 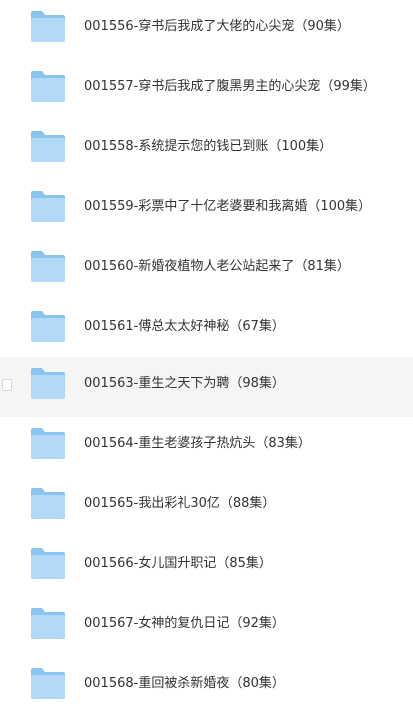 I want to click on file-name: 001561-傅总太太好神秘（67集）, so click(x=184, y=327).